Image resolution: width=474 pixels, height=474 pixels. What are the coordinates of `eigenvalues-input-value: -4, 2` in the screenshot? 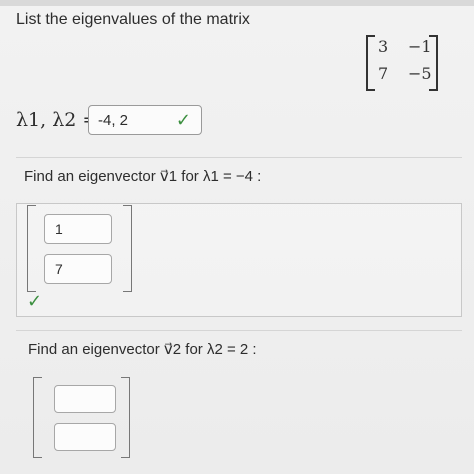 It's located at (113, 120).